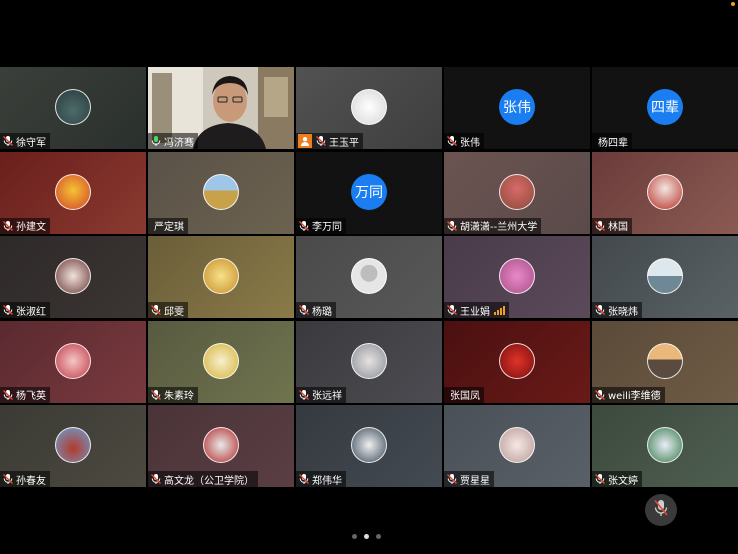 The width and height of the screenshot is (738, 554). Describe the element at coordinates (665, 446) in the screenshot. I see `participant-tile: 张文婷` at that location.